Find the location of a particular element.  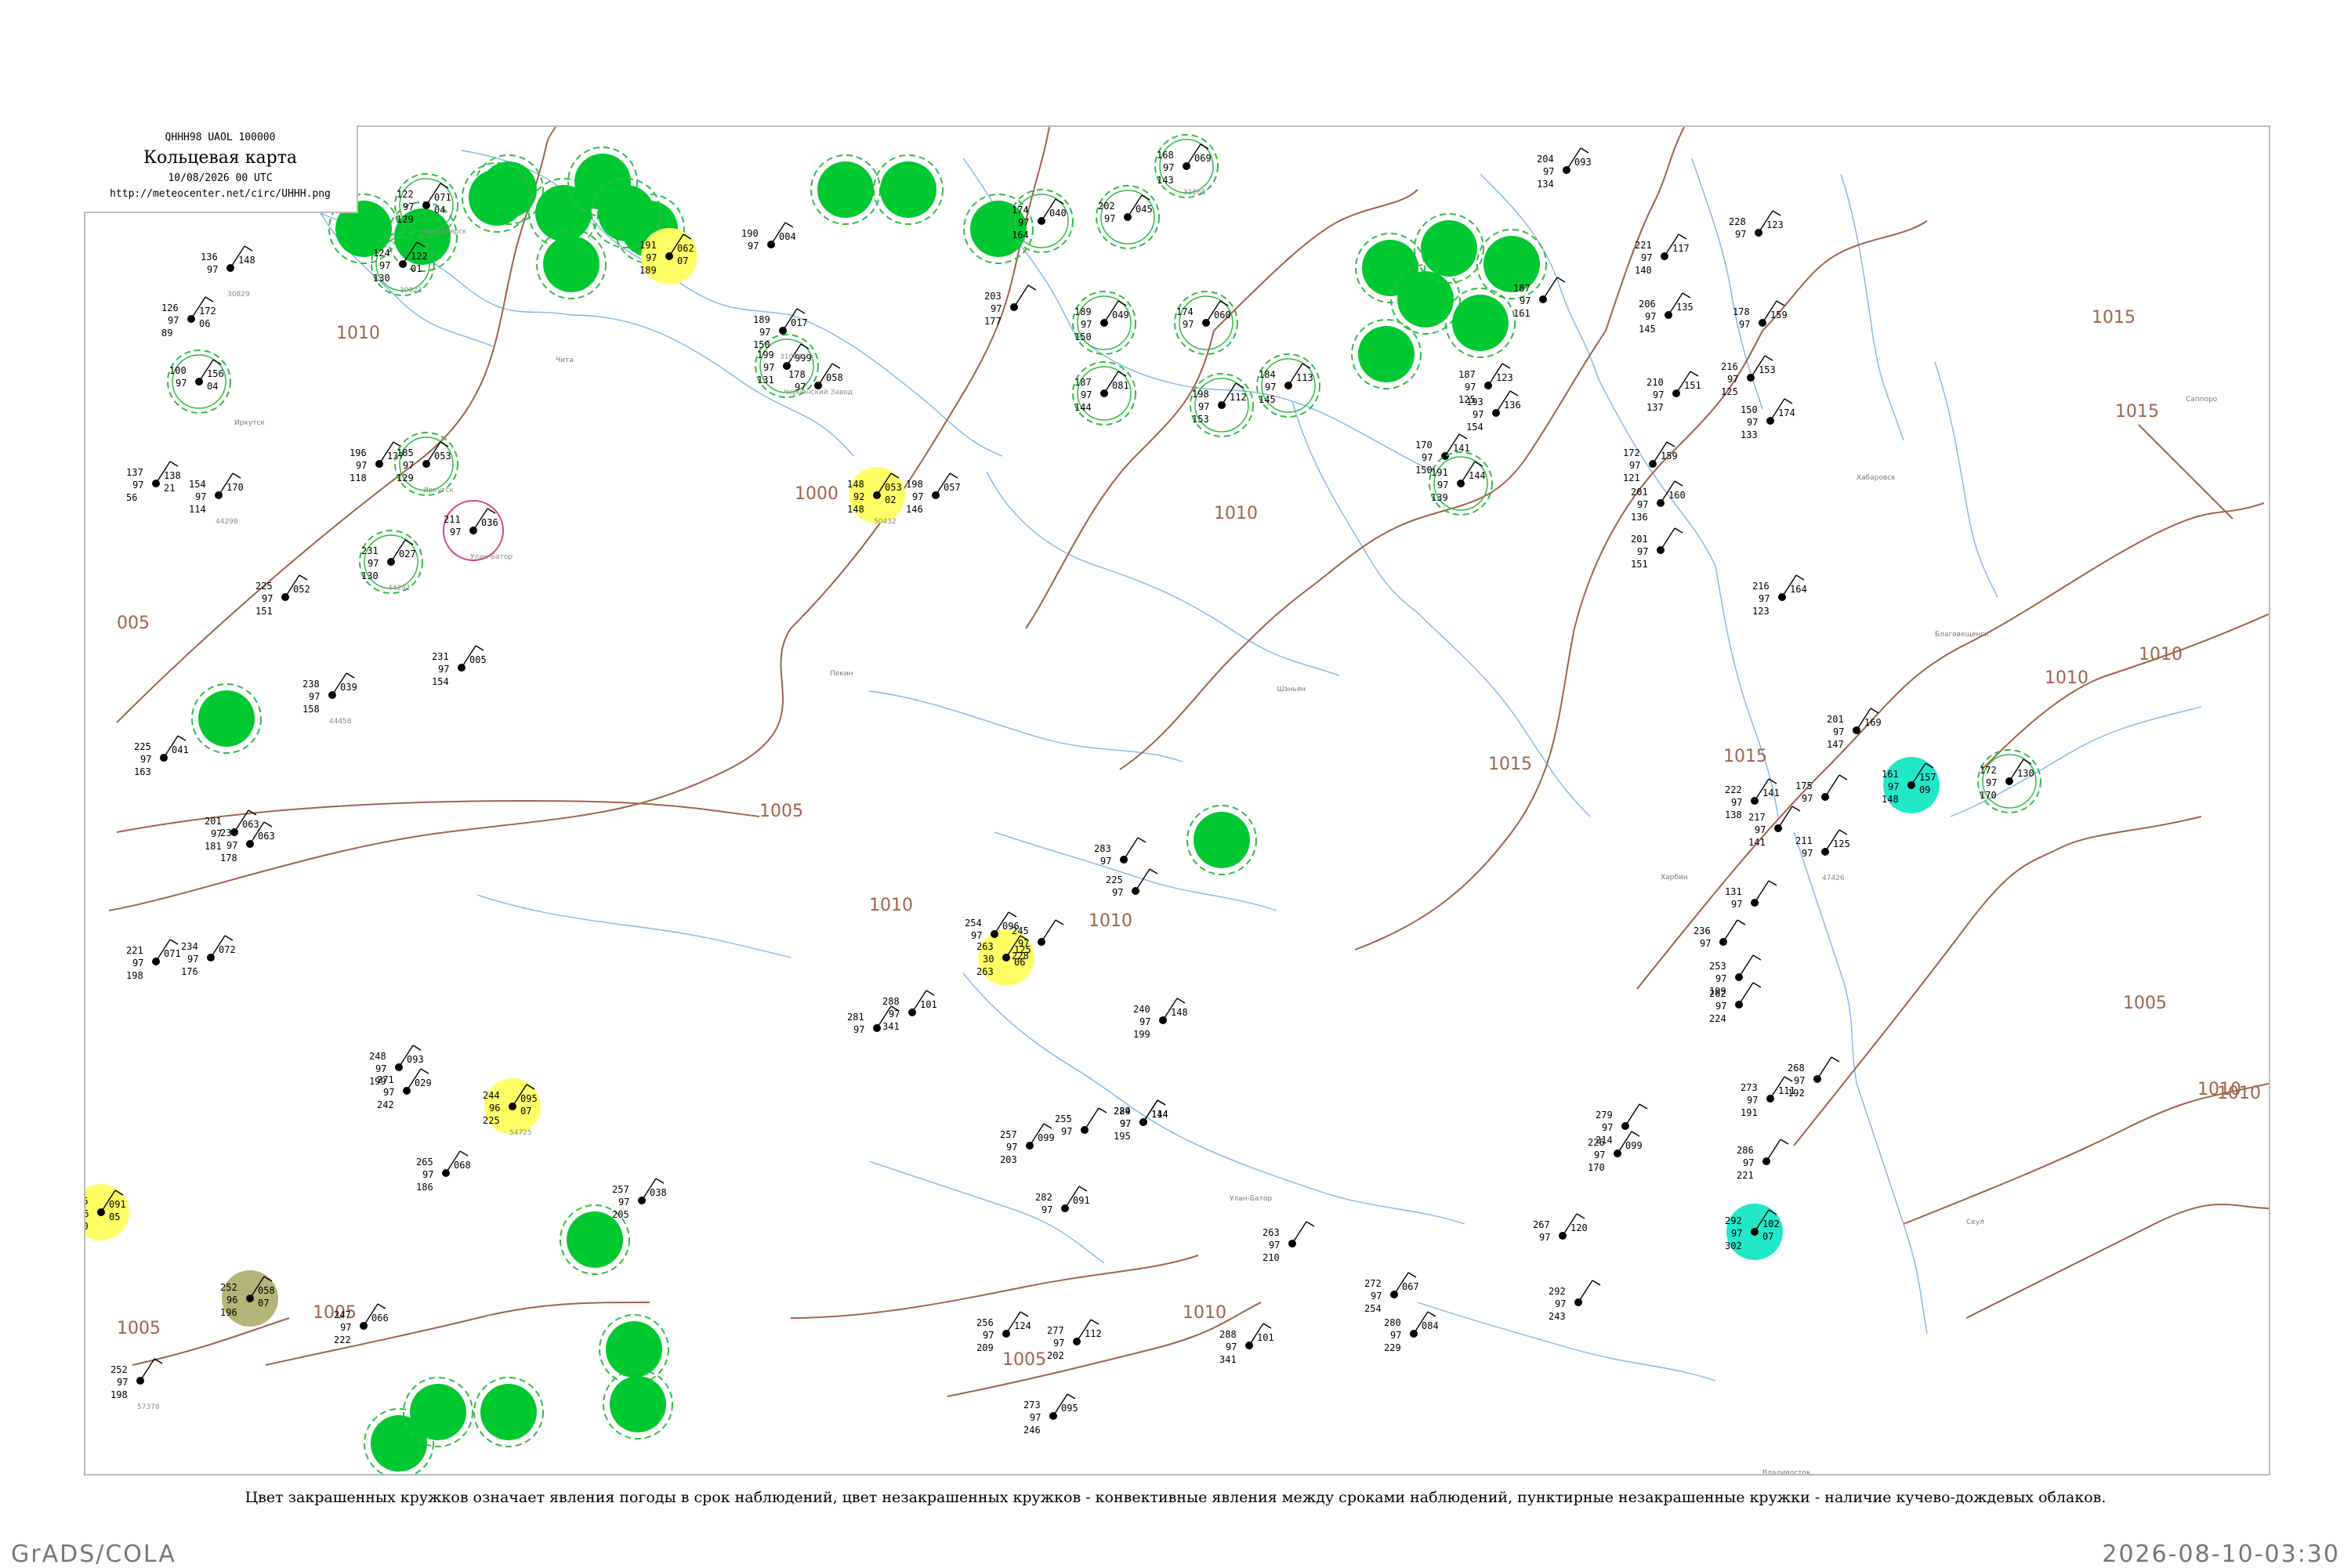

station-tendency: 095 is located at coordinates (1069, 1408).